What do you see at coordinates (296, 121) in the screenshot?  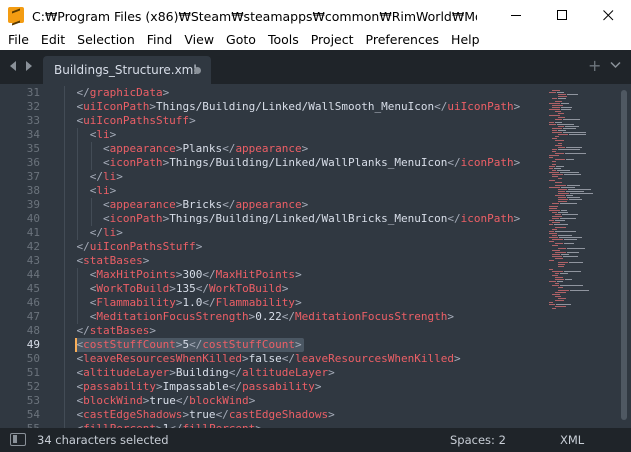 I see `code-line: <uiIconPathsStuff>` at bounding box center [296, 121].